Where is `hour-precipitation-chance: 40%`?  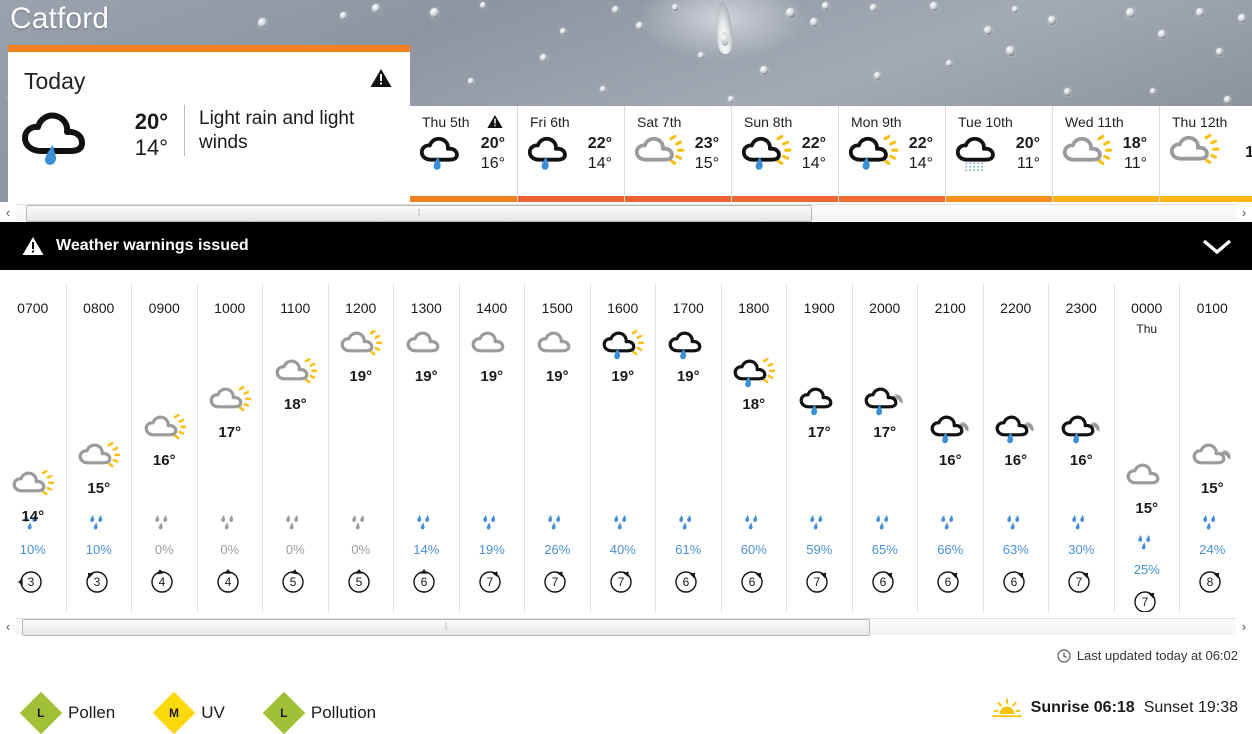 hour-precipitation-chance: 40% is located at coordinates (622, 549).